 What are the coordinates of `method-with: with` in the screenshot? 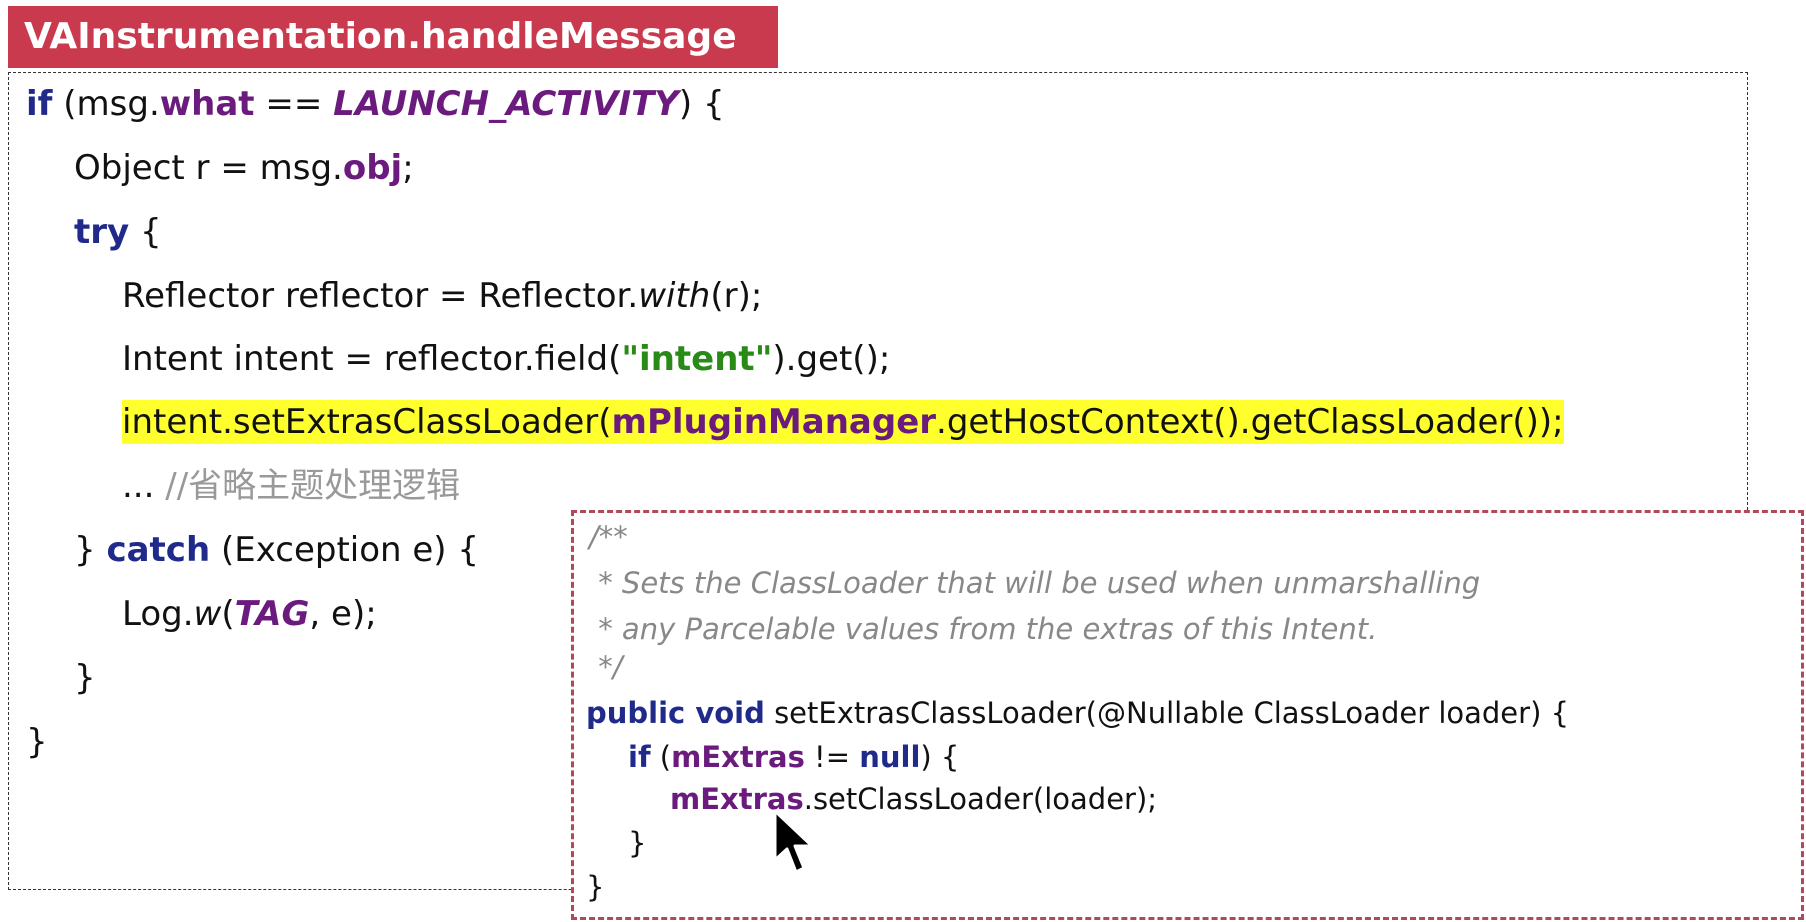 It's located at (674, 296).